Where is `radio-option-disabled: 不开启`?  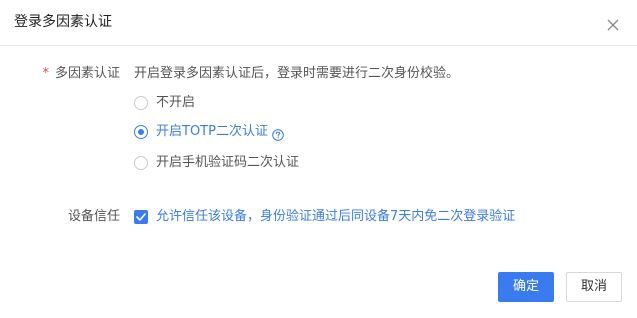 radio-option-disabled: 不开启 is located at coordinates (164, 103).